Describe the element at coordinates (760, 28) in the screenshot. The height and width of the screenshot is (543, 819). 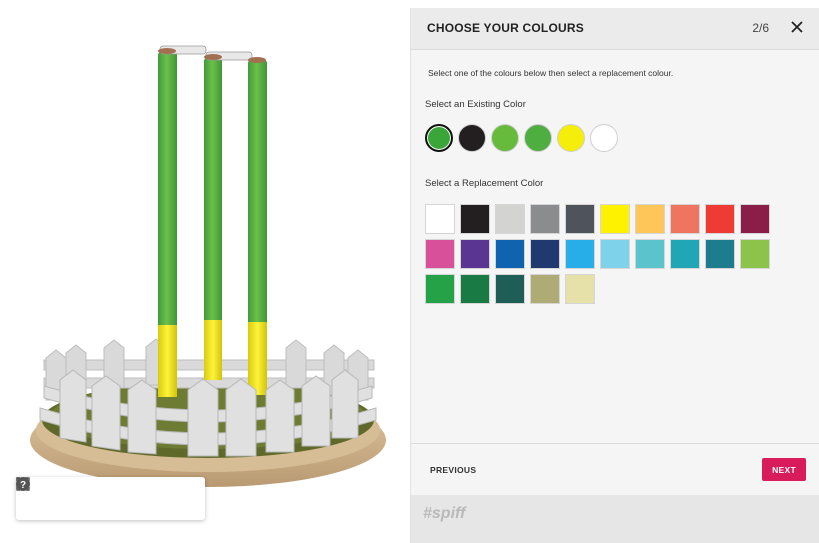
I see `step-indicator: 2/6` at that location.